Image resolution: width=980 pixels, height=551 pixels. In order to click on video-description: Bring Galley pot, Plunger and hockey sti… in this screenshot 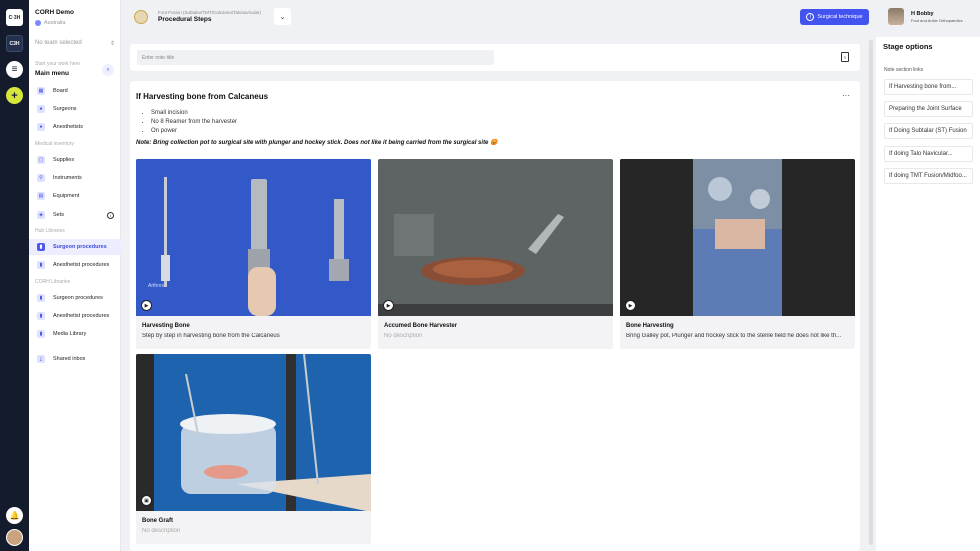, I will do `click(734, 336)`.